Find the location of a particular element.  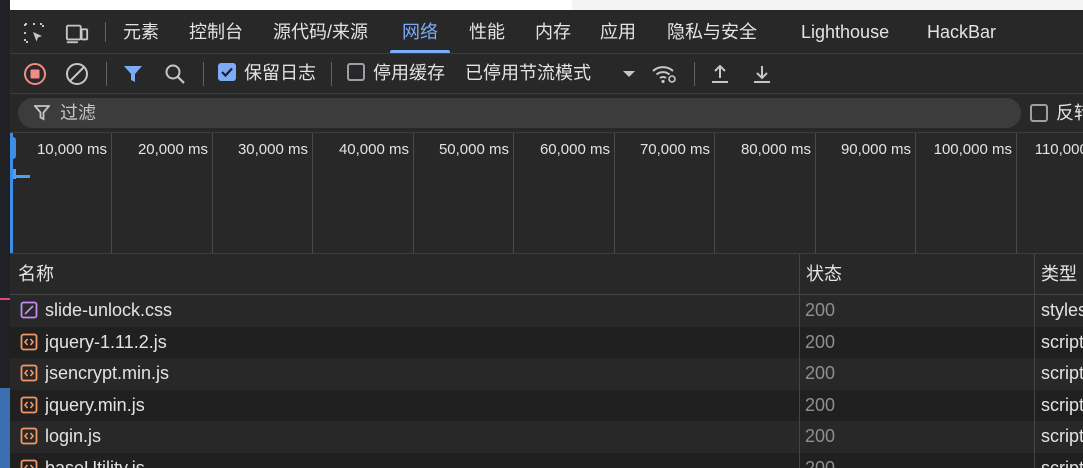

table-header: 名称 状态 类型 is located at coordinates (546, 274).